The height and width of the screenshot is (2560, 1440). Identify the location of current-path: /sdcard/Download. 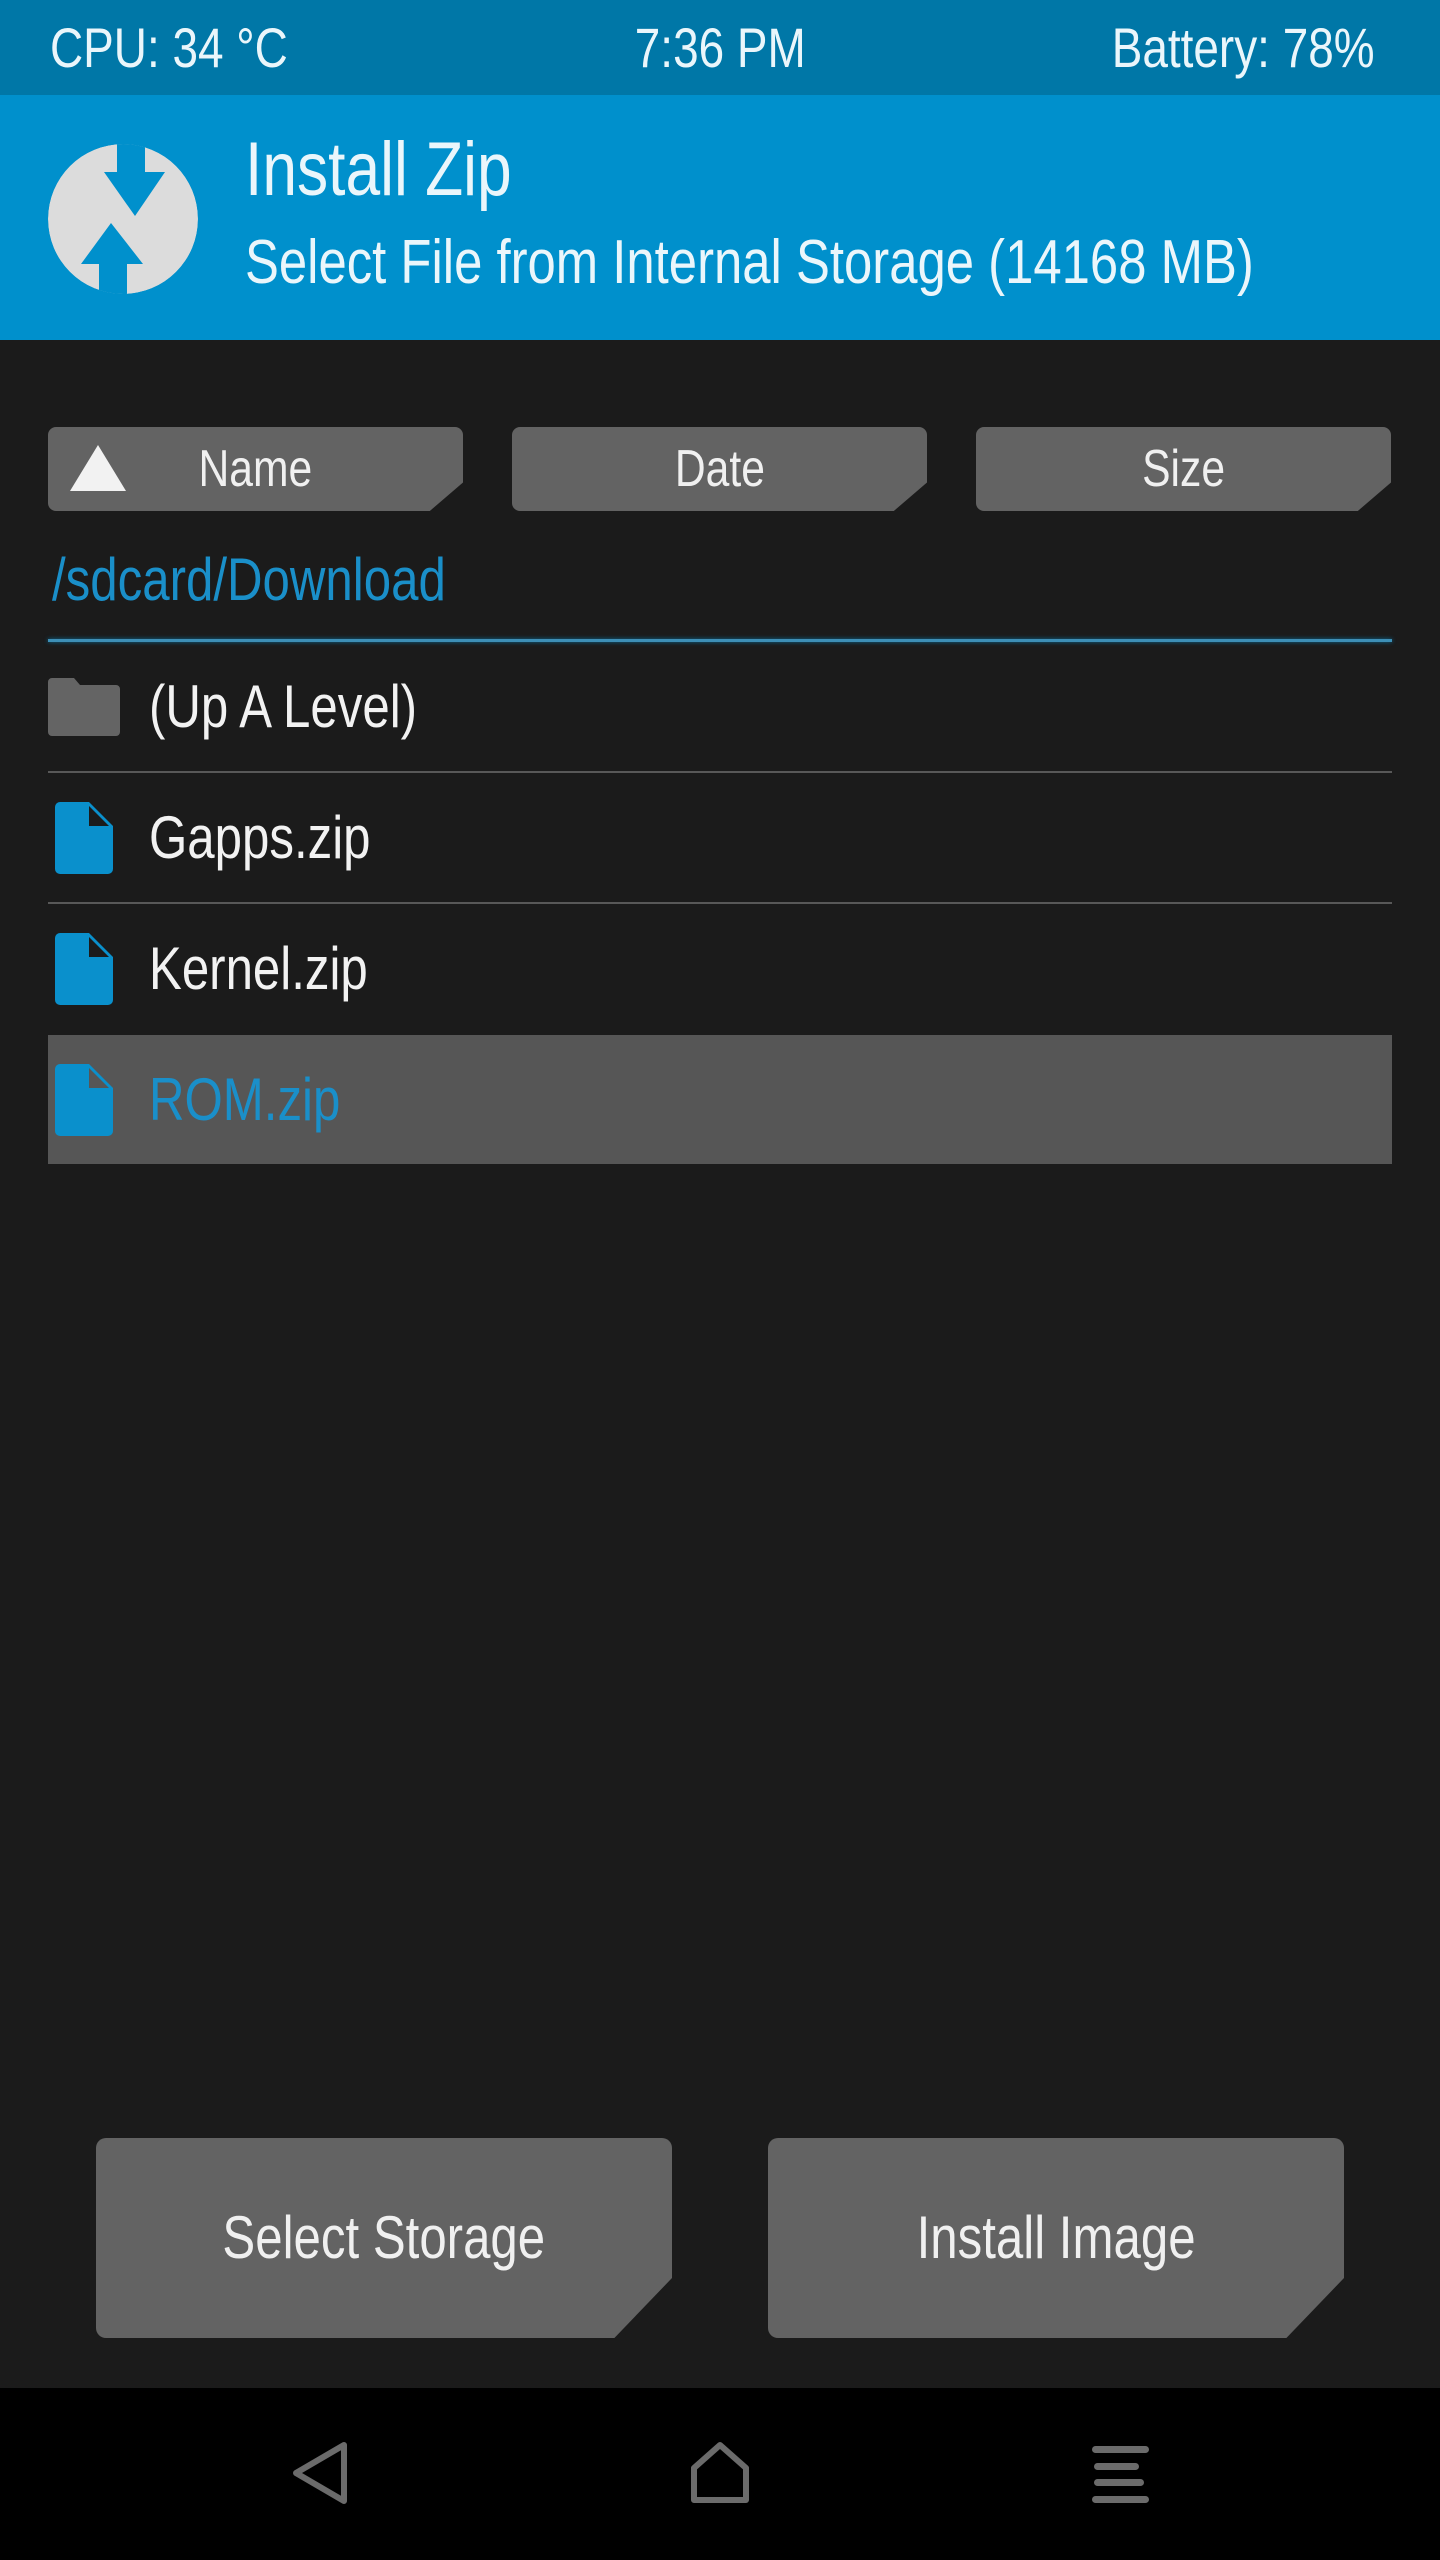
(292, 580).